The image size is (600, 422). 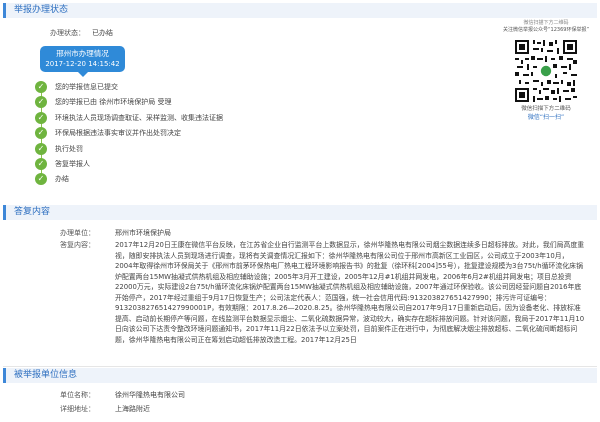 I want to click on qr-code-image, so click(x=546, y=71).